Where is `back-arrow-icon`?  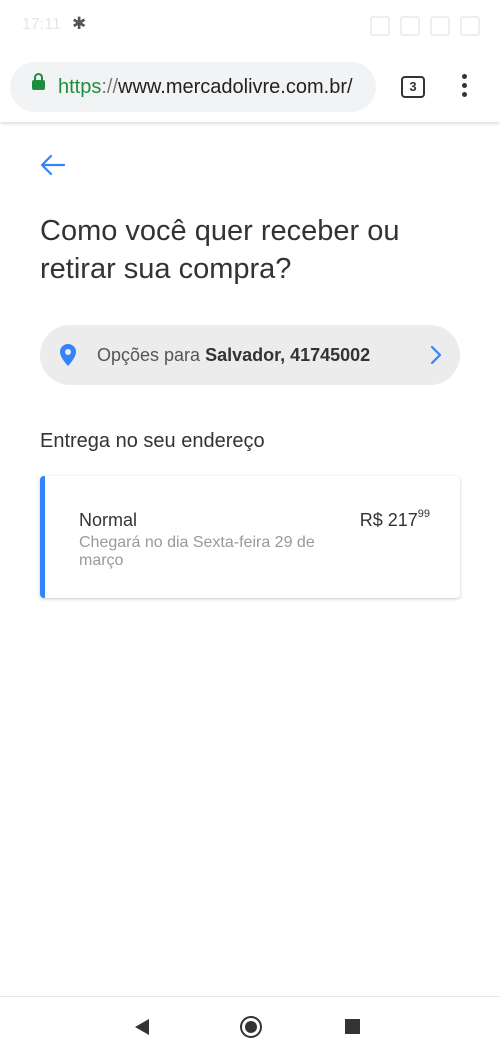
back-arrow-icon is located at coordinates (53, 165).